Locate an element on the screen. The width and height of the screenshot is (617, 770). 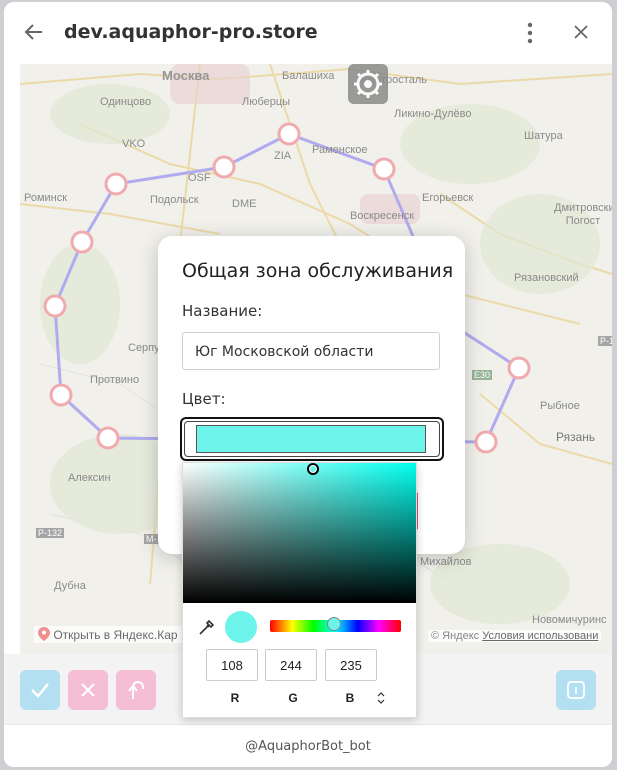
b-input: 235 is located at coordinates (351, 665).